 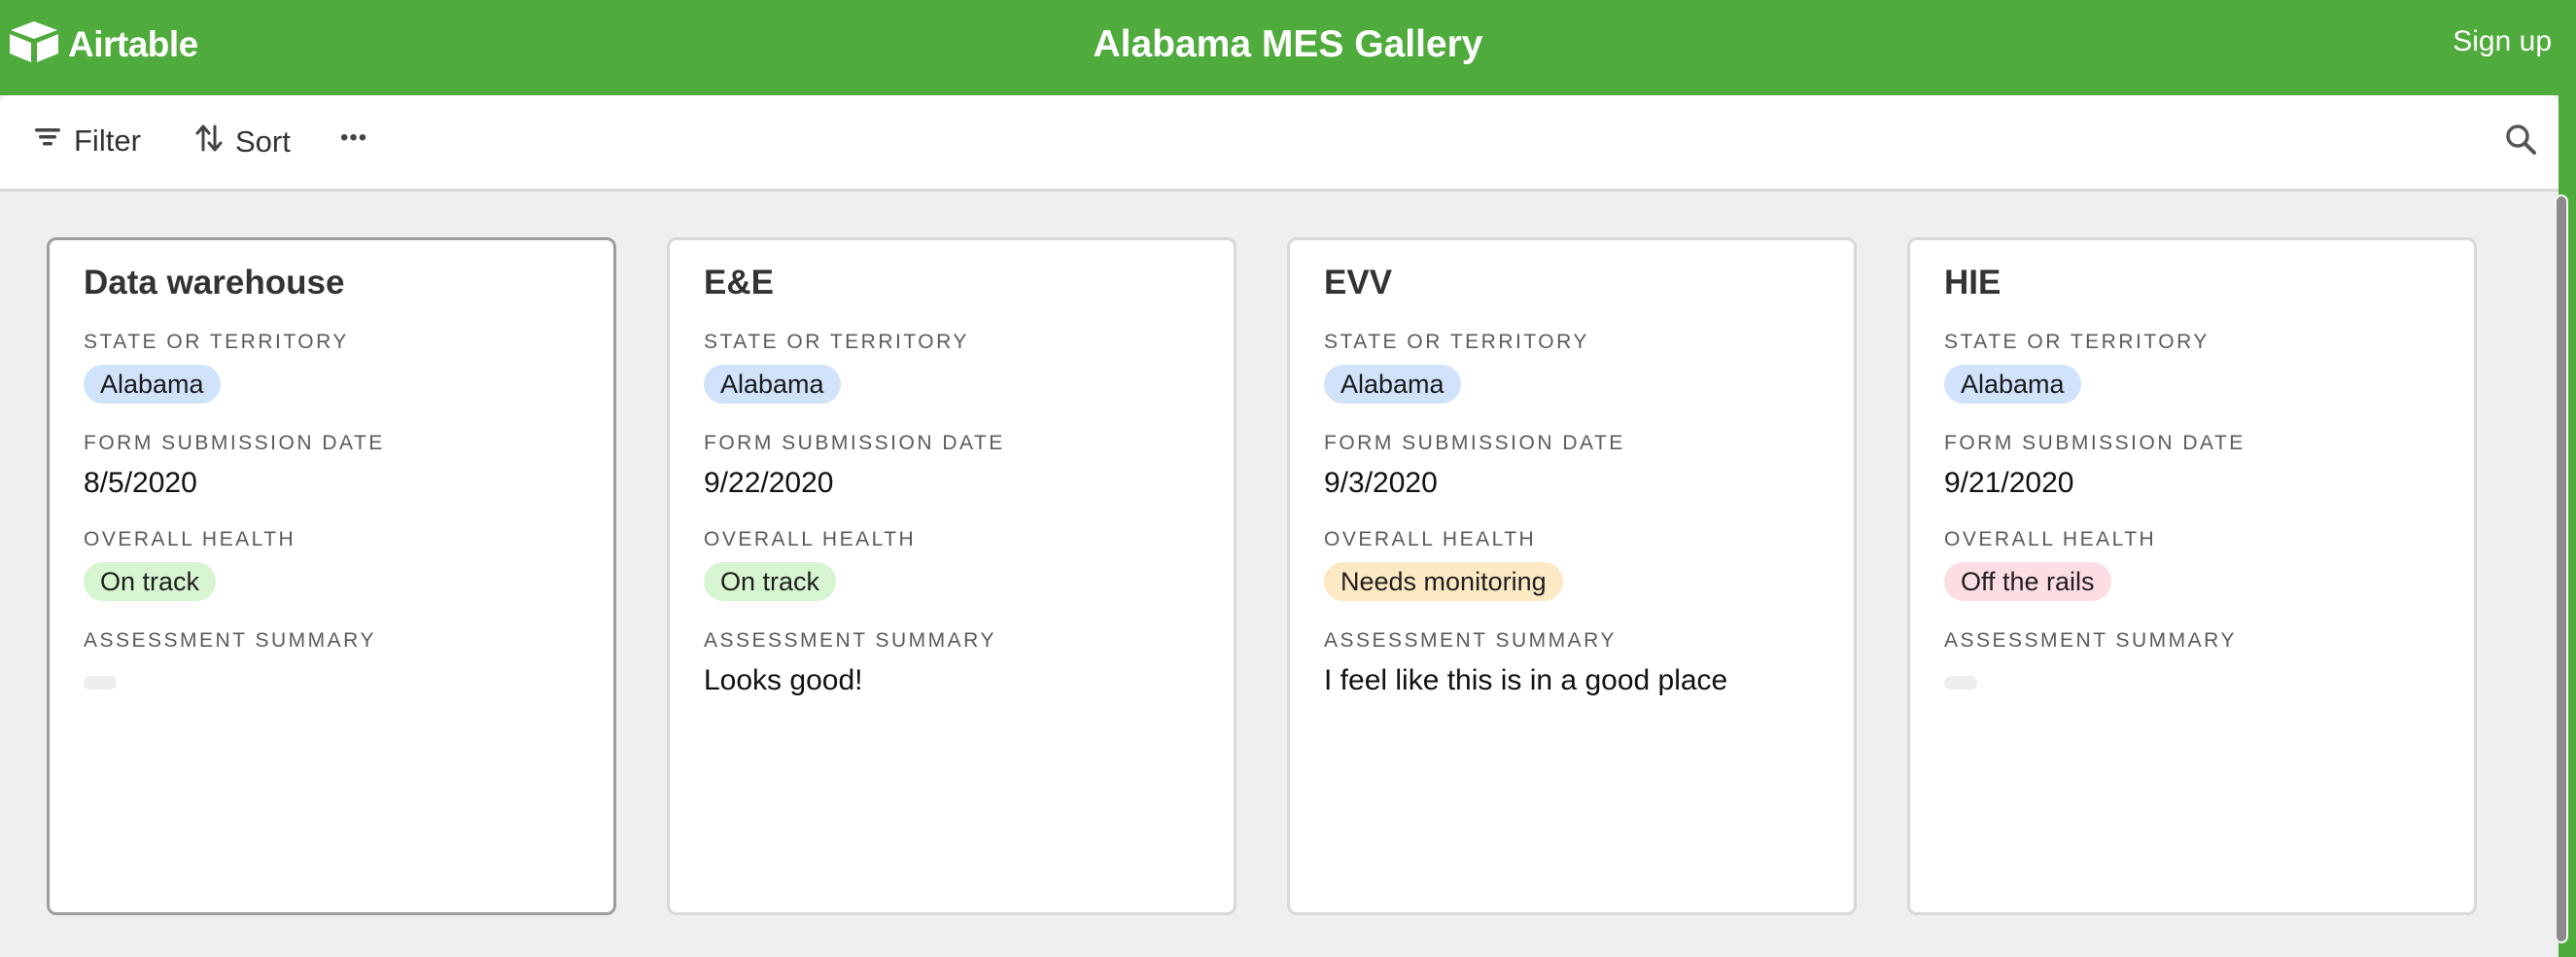 I want to click on more-icon: •••, so click(x=354, y=137).